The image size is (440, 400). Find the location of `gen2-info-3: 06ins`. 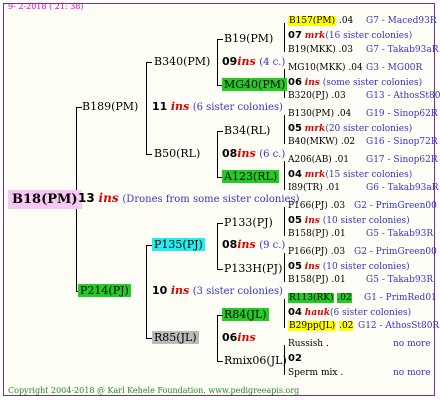

gen2-info-3: 06ins is located at coordinates (239, 337).